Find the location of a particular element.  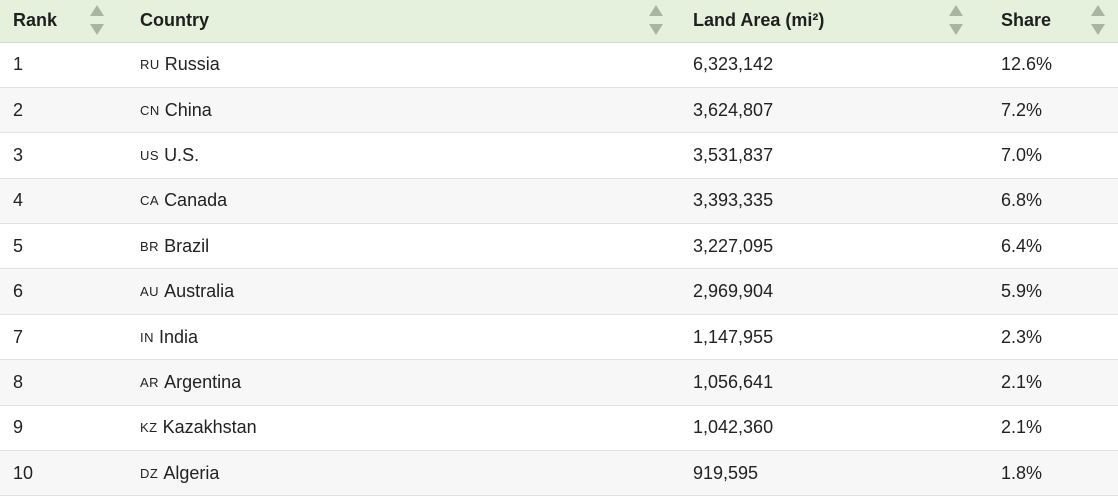

column-header-share: Share is located at coordinates (1052, 21).